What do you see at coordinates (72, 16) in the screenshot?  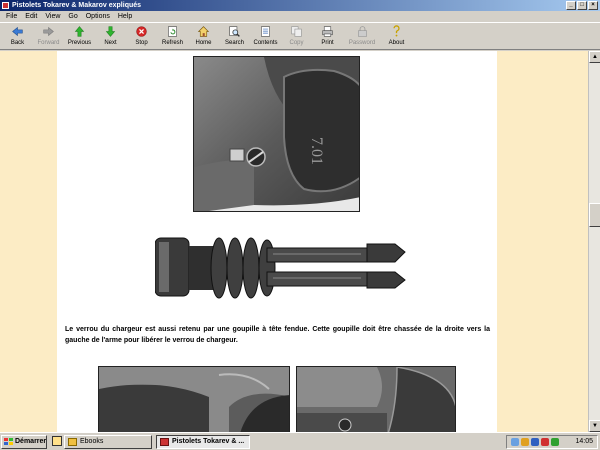 I see `menu-go: Go` at bounding box center [72, 16].